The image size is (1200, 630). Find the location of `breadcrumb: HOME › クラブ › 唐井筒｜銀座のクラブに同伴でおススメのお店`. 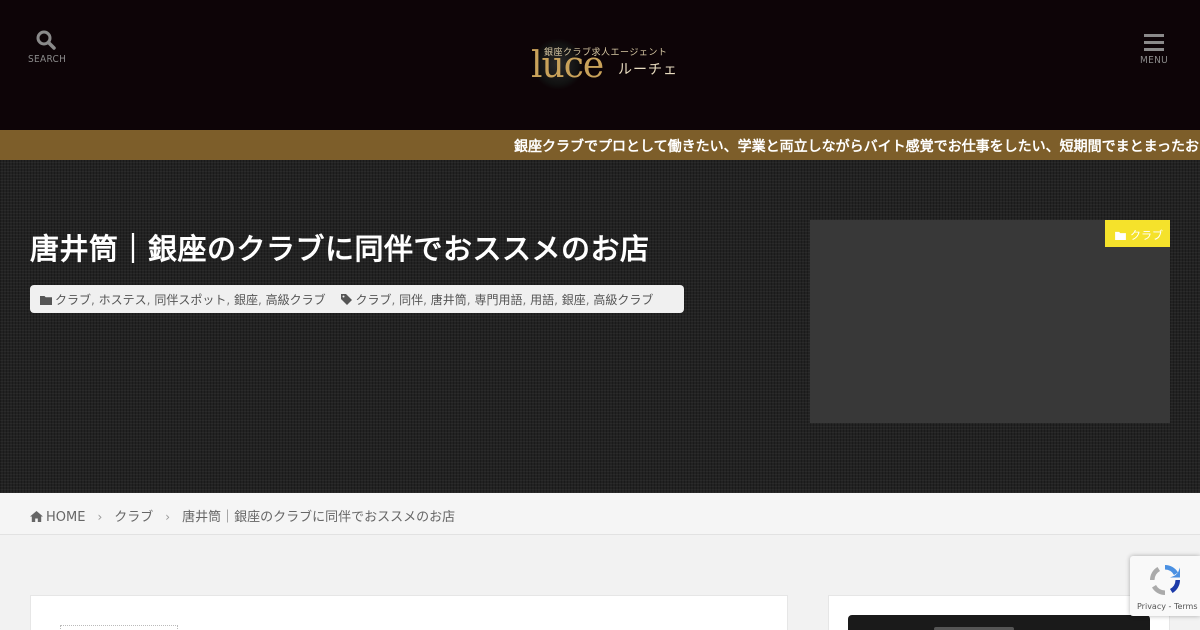

breadcrumb: HOME › クラブ › 唐井筒｜銀座のクラブに同伴でおススメのお店 is located at coordinates (600, 514).